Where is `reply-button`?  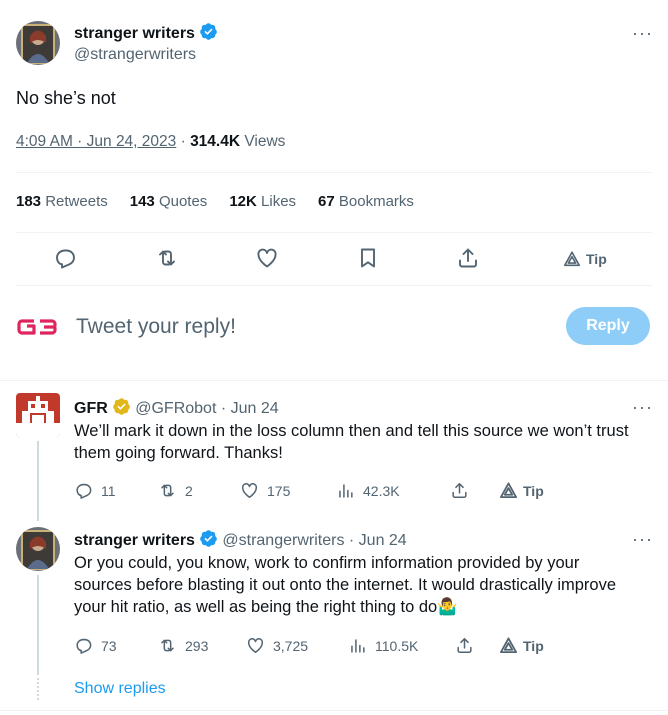
reply-button is located at coordinates (66, 259).